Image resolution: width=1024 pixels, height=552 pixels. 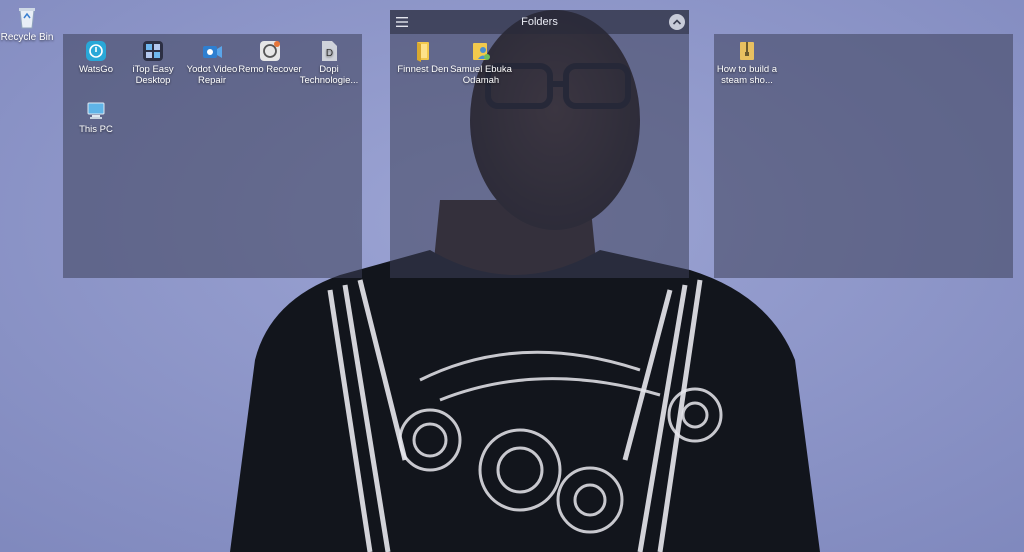 I want to click on menu-icon, so click(x=402, y=22).